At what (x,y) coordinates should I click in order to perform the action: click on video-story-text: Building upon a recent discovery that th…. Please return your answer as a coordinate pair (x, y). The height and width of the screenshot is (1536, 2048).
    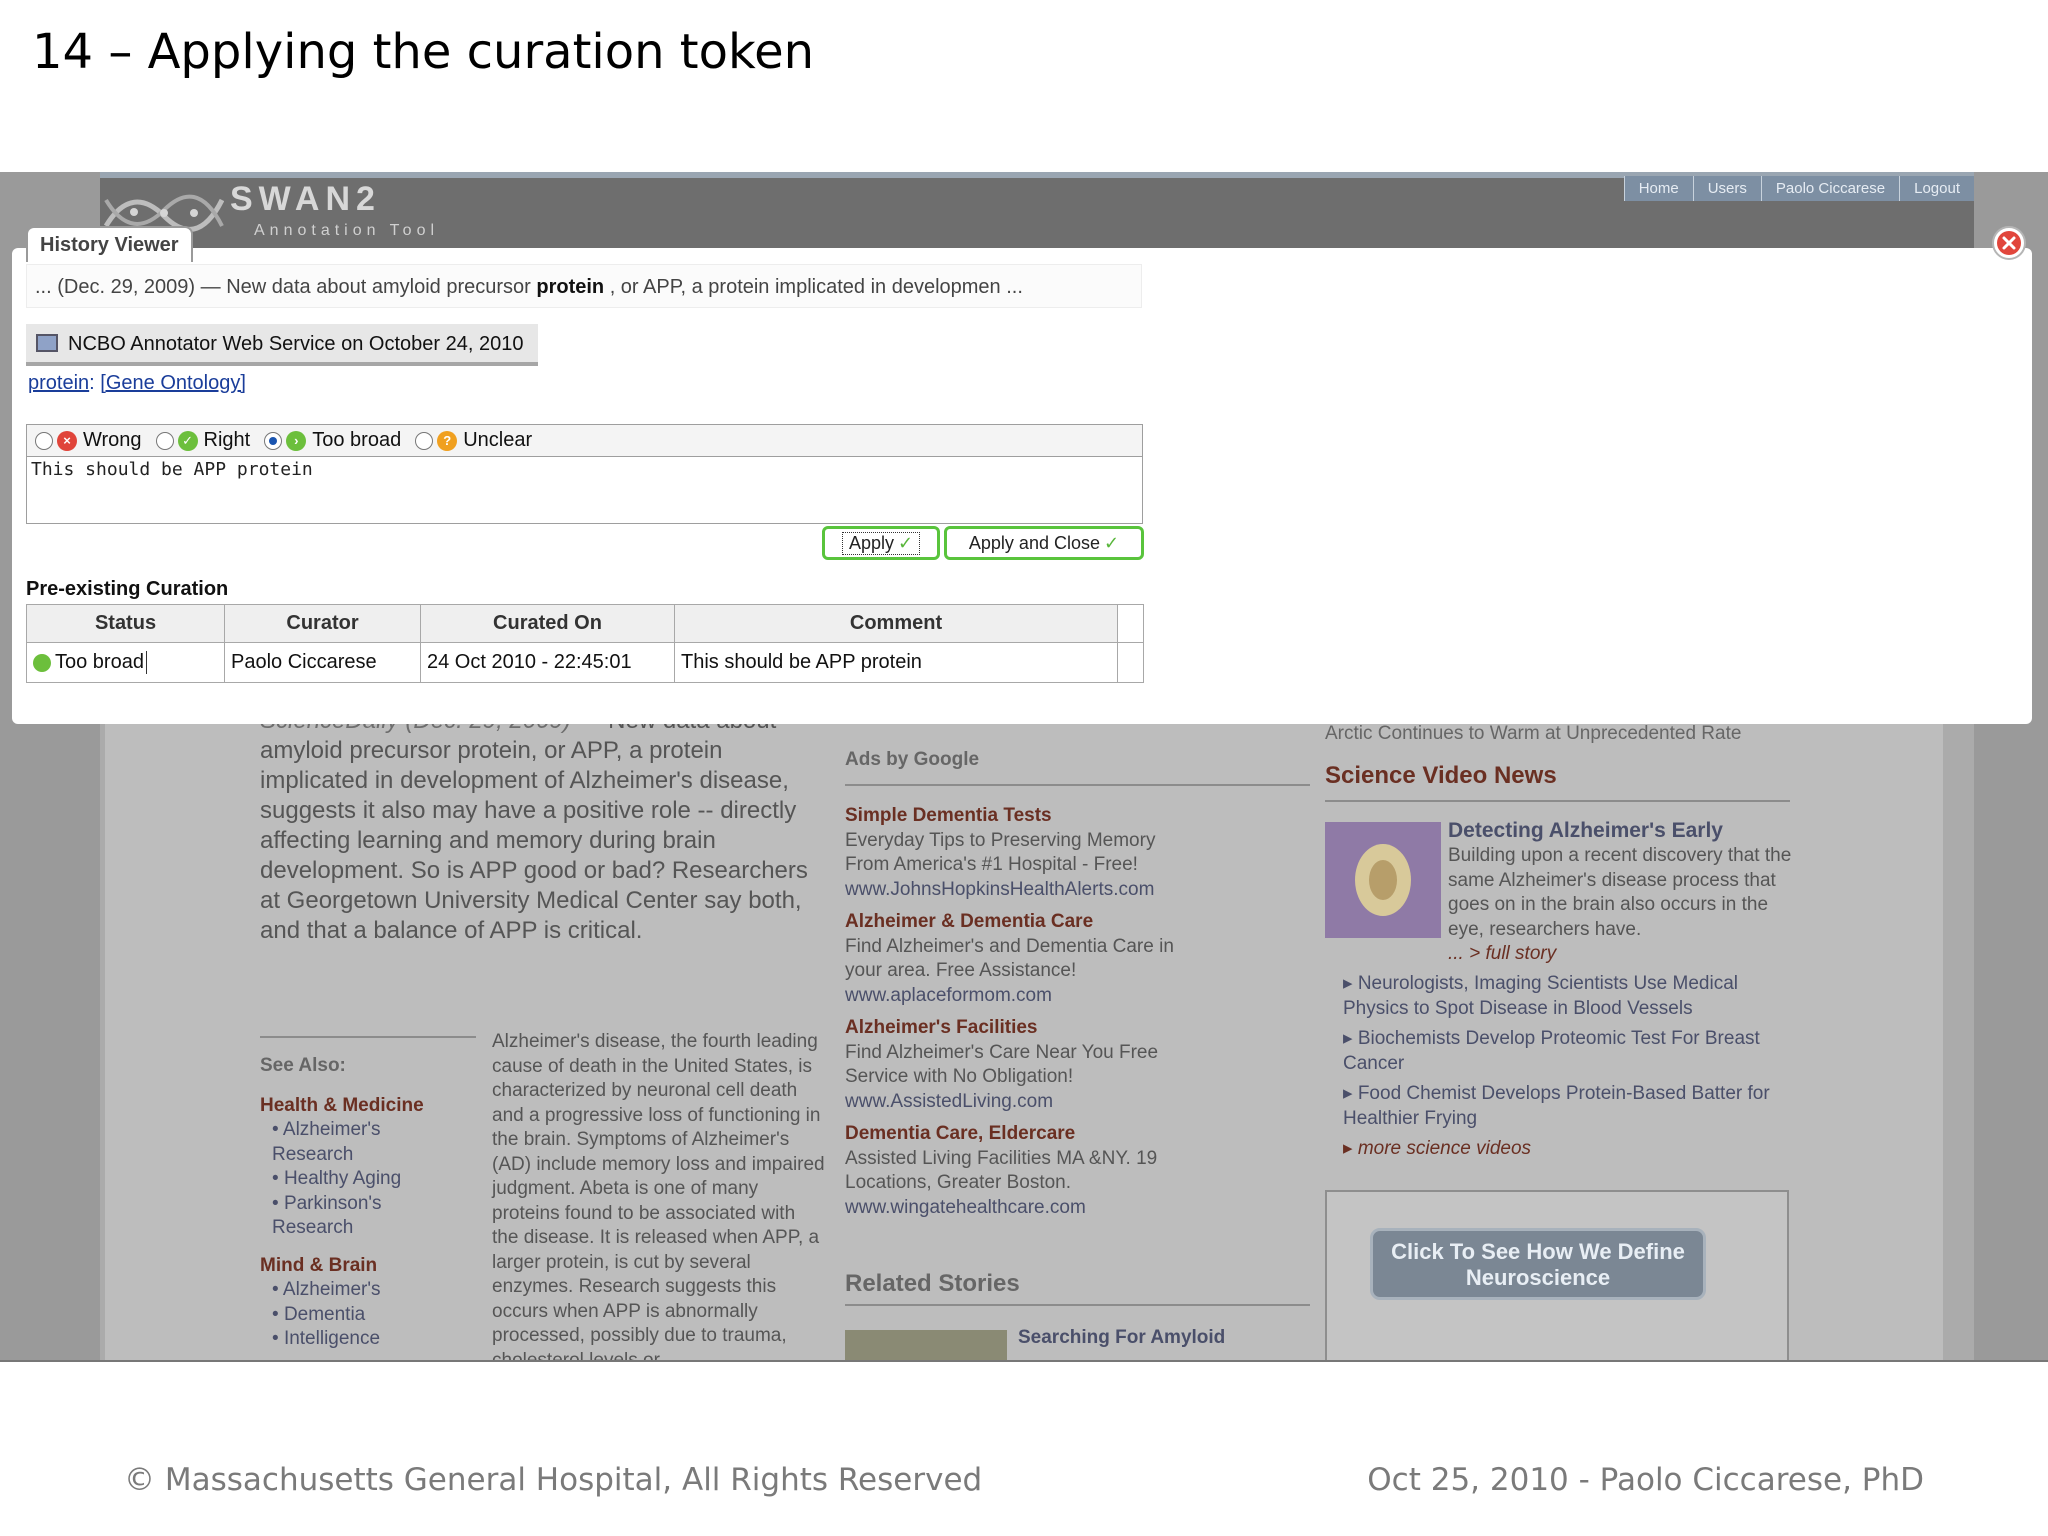
    Looking at the image, I should click on (1620, 892).